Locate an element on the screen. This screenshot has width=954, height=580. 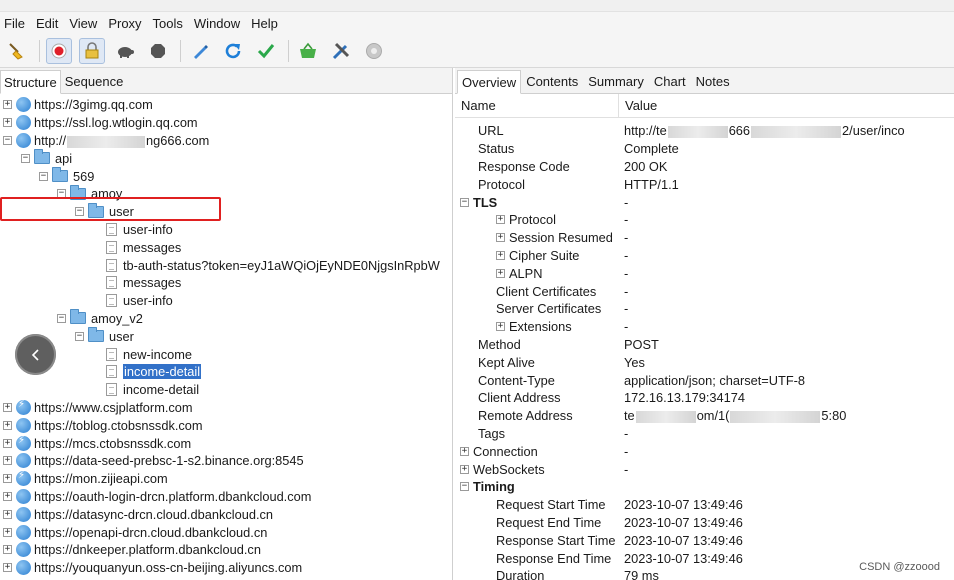
property-row: Client Address 172.16.13.179:34174 is located at coordinates (704, 398).